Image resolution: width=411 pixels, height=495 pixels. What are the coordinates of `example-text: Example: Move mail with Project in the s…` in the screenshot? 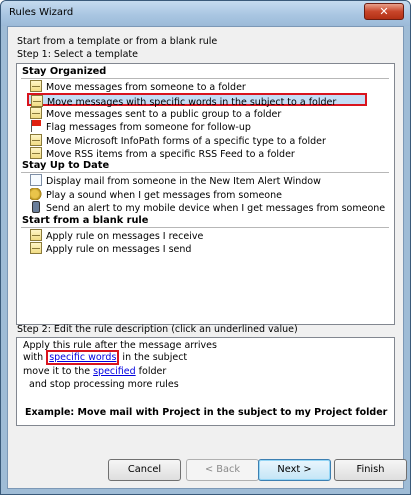 It's located at (206, 412).